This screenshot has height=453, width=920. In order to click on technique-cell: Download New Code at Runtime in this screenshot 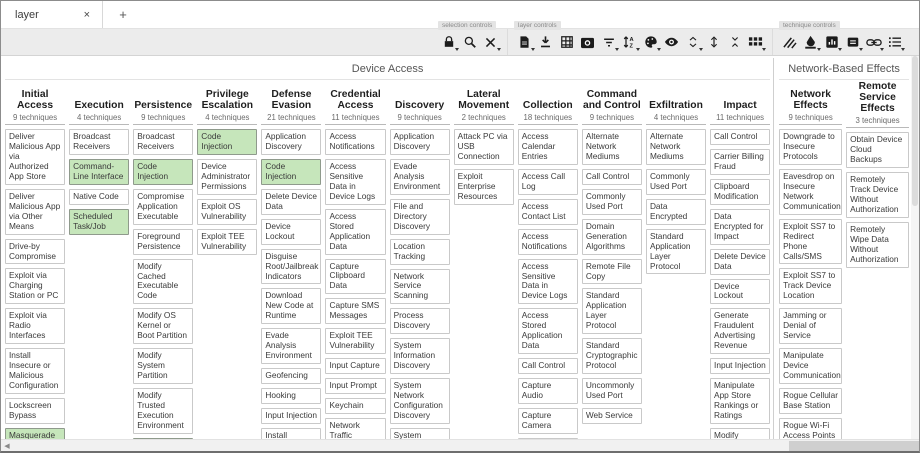, I will do `click(291, 306)`.